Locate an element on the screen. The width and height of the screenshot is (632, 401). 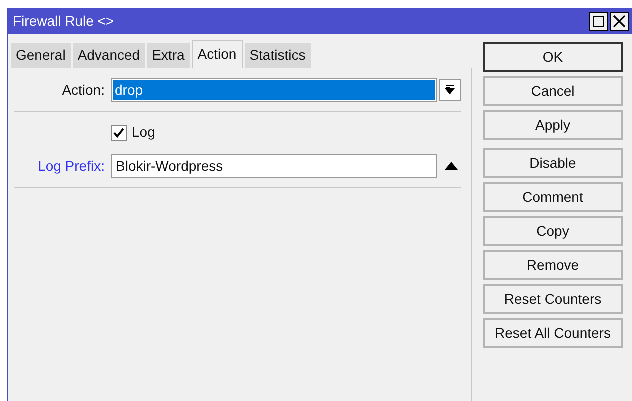
dialog-button: Reset All Counters is located at coordinates (553, 333).